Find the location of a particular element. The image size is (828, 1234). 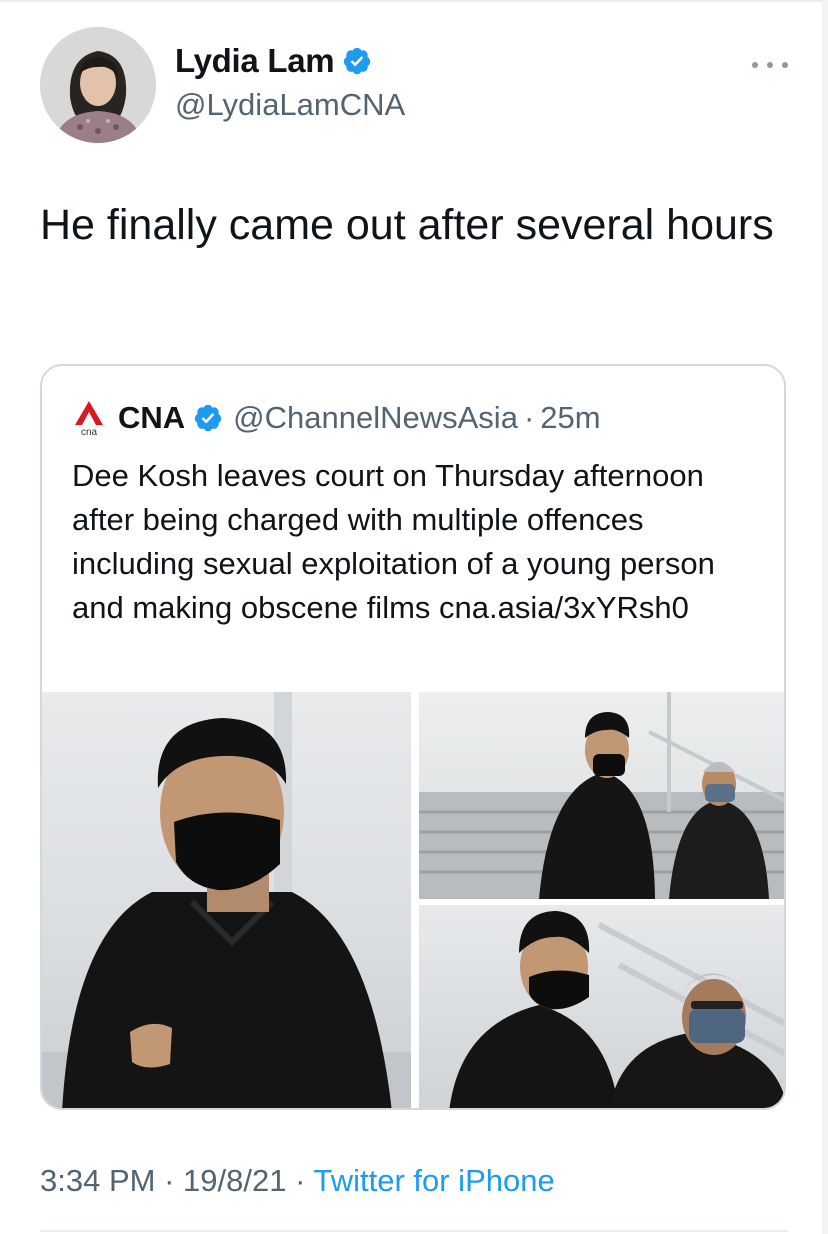

tweet-text: He finally came out after several hours is located at coordinates (407, 225).